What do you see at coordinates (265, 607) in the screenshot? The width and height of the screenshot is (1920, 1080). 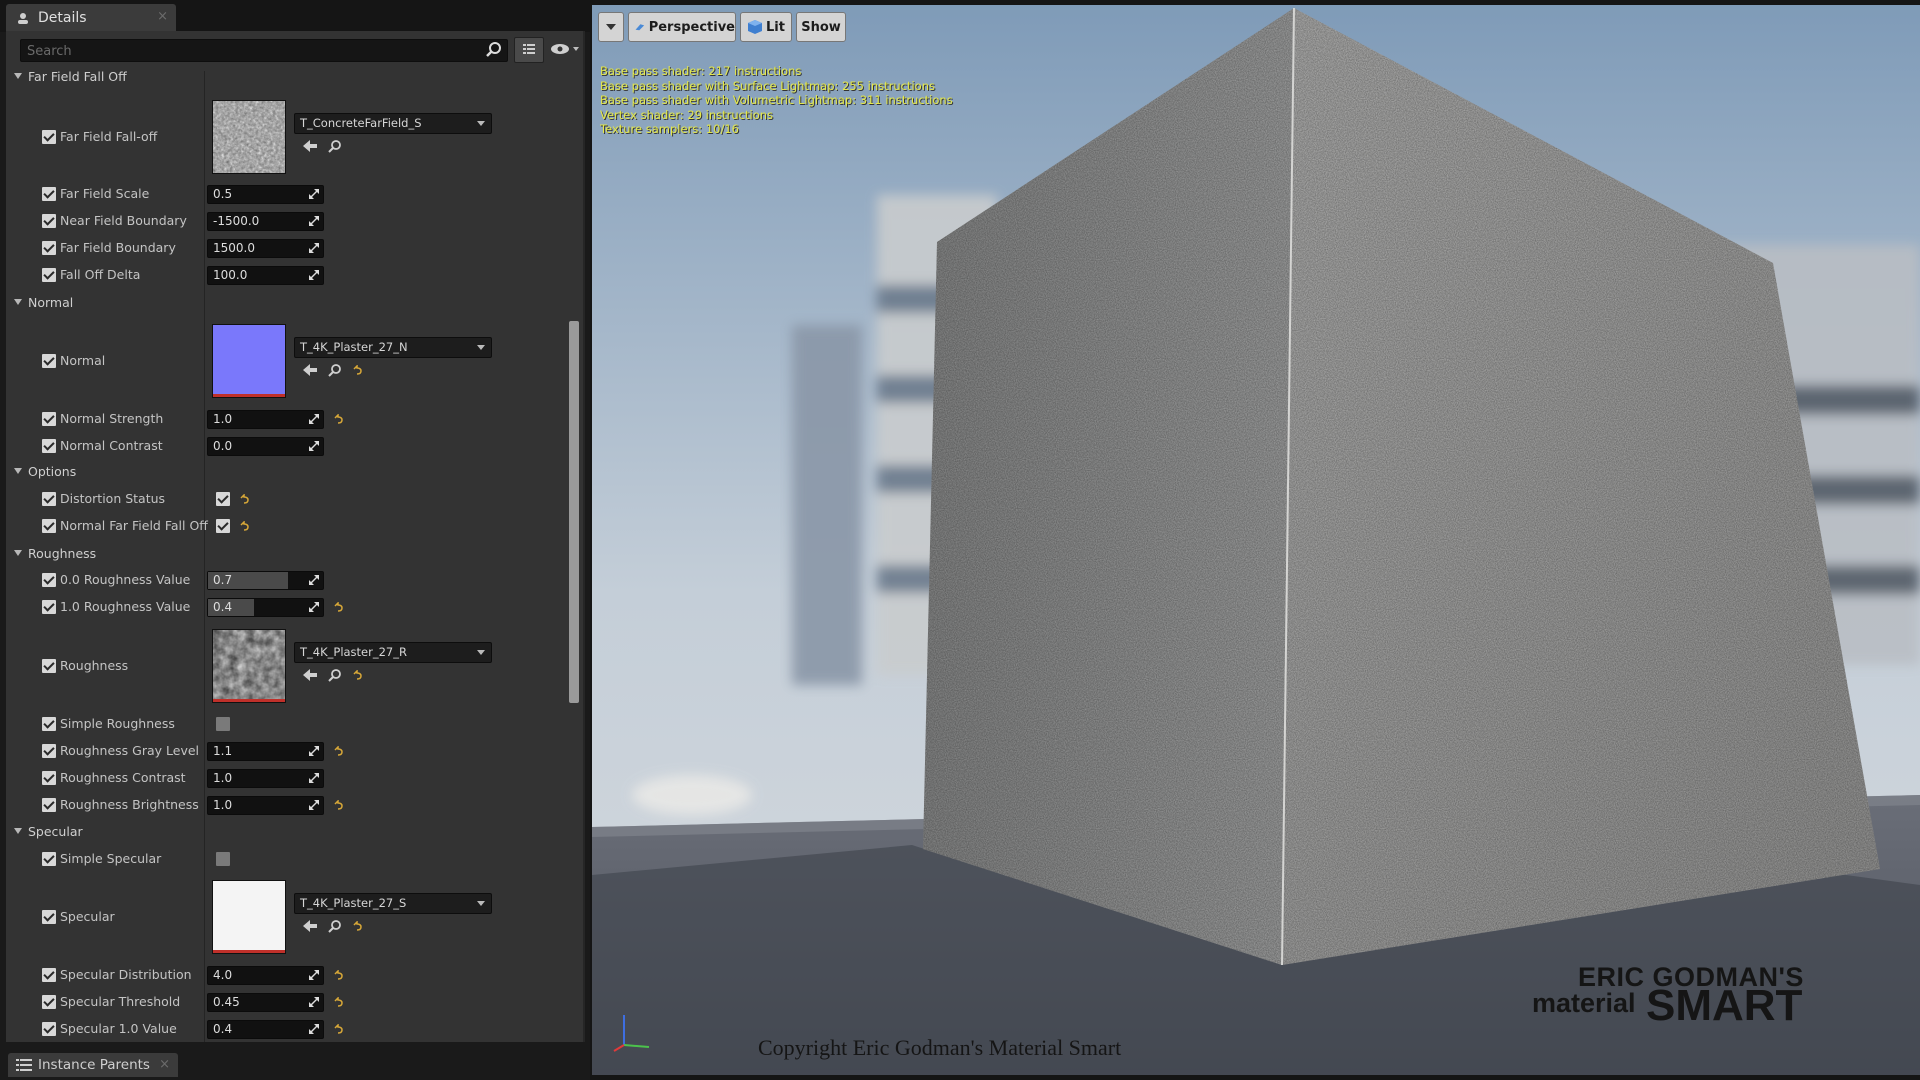 I see `roughness-value-10-slider: 0.4` at bounding box center [265, 607].